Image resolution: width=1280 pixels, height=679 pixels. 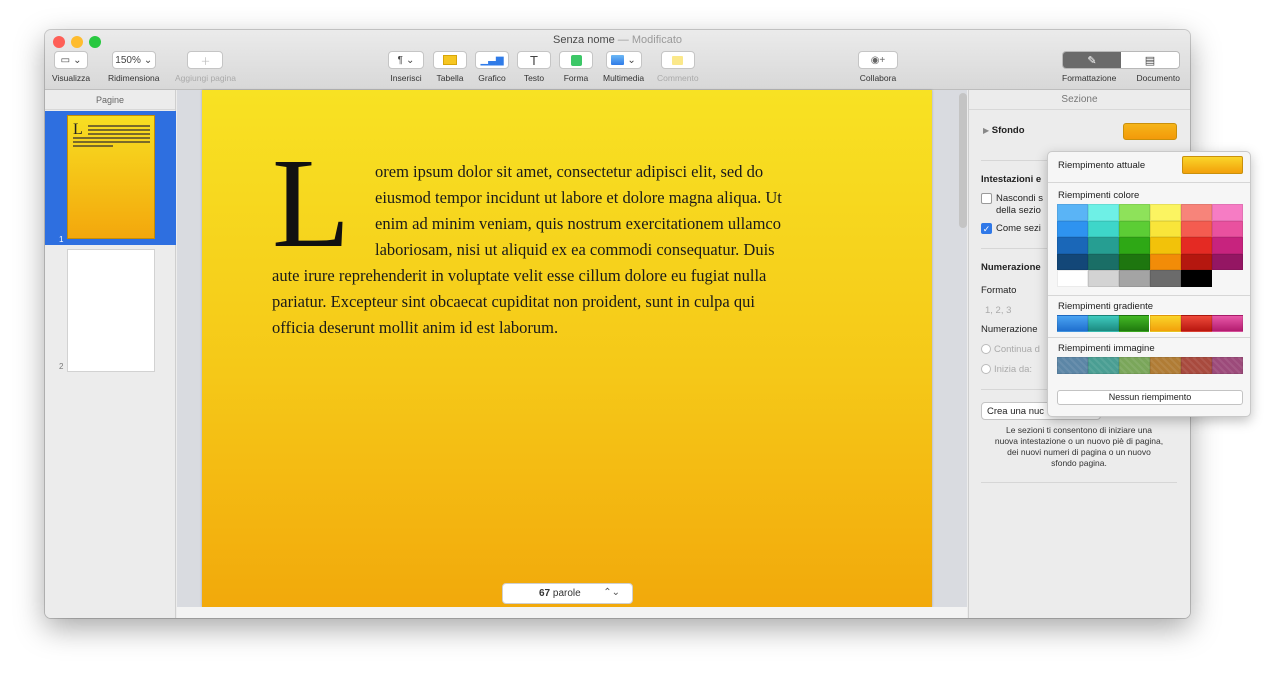 I want to click on add-page-tool: ＋ Aggiungi pagina, so click(x=205, y=67).